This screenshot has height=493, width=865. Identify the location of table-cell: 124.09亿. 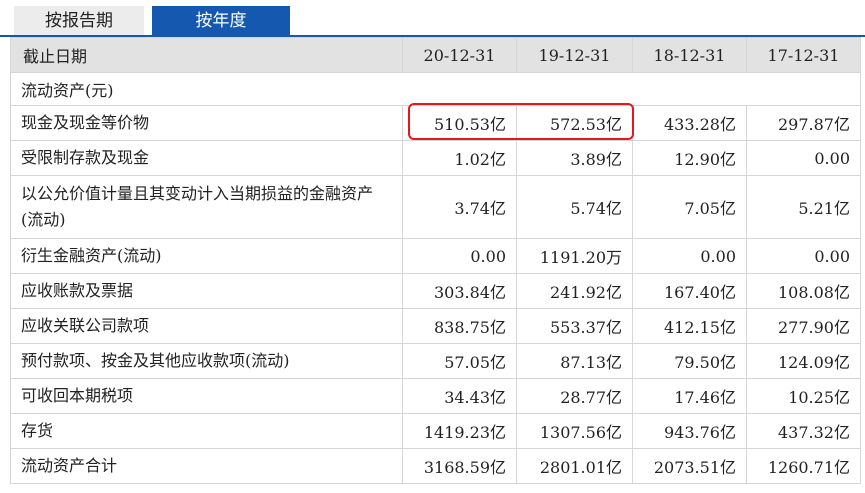
(803, 361).